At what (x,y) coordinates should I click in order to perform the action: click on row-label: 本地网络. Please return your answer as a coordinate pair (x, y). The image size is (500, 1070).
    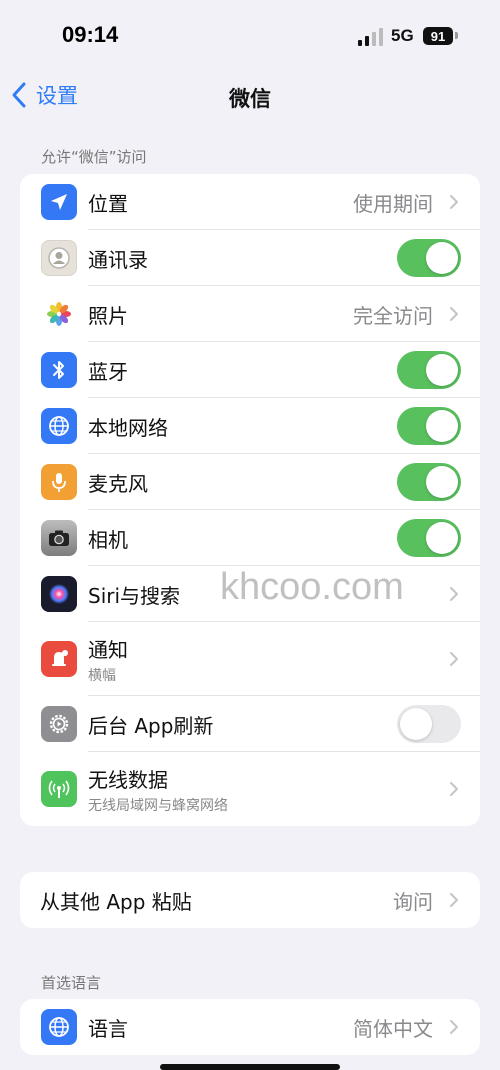
    Looking at the image, I should click on (128, 427).